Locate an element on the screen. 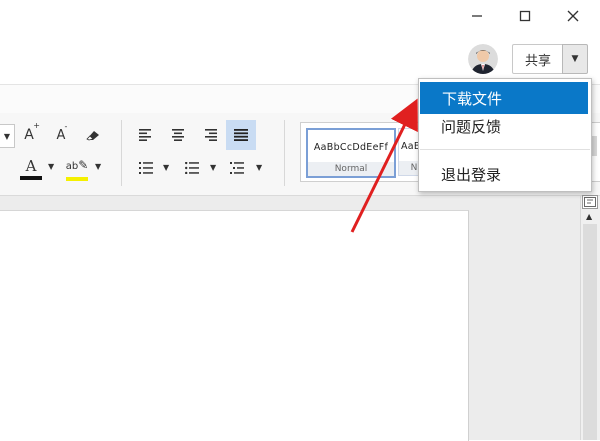 The height and width of the screenshot is (441, 600). arrow-line is located at coordinates (384, 165).